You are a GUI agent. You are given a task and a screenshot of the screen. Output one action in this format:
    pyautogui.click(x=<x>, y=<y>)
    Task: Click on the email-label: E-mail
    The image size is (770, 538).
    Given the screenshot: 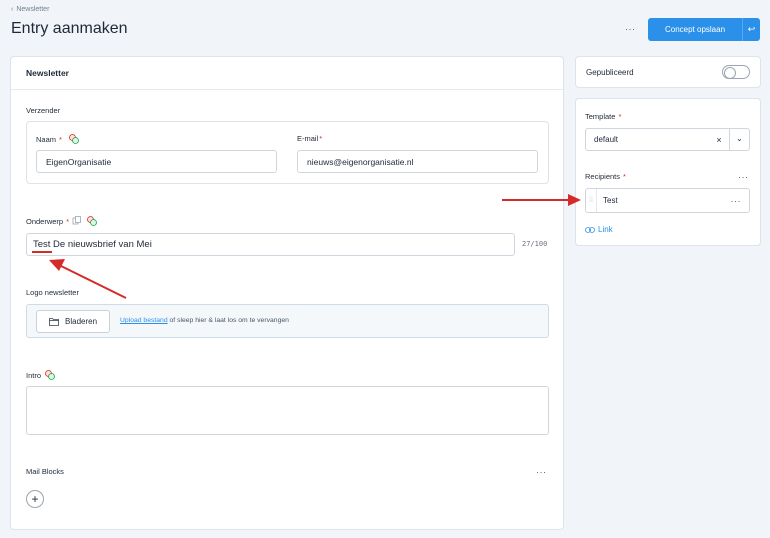 What is the action you would take?
    pyautogui.click(x=308, y=138)
    